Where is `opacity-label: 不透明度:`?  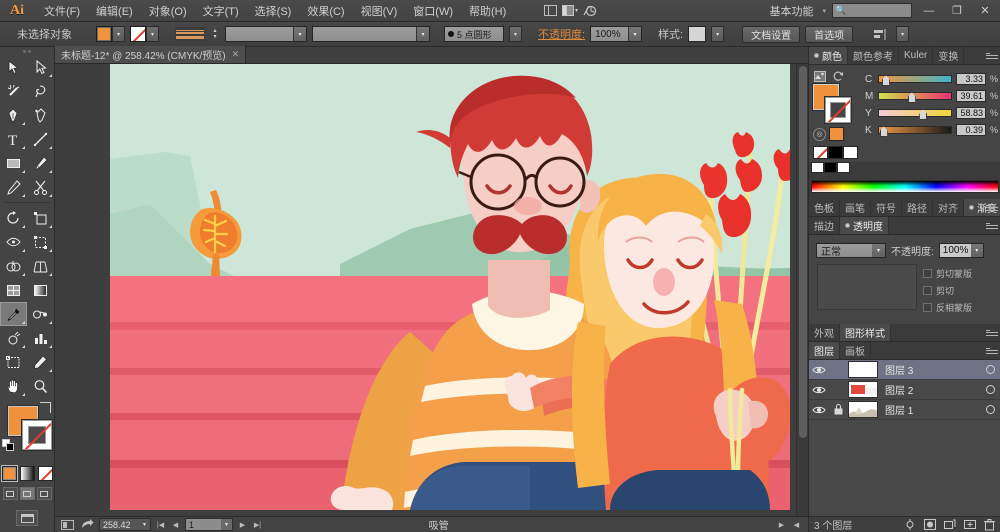 opacity-label: 不透明度: is located at coordinates (561, 34).